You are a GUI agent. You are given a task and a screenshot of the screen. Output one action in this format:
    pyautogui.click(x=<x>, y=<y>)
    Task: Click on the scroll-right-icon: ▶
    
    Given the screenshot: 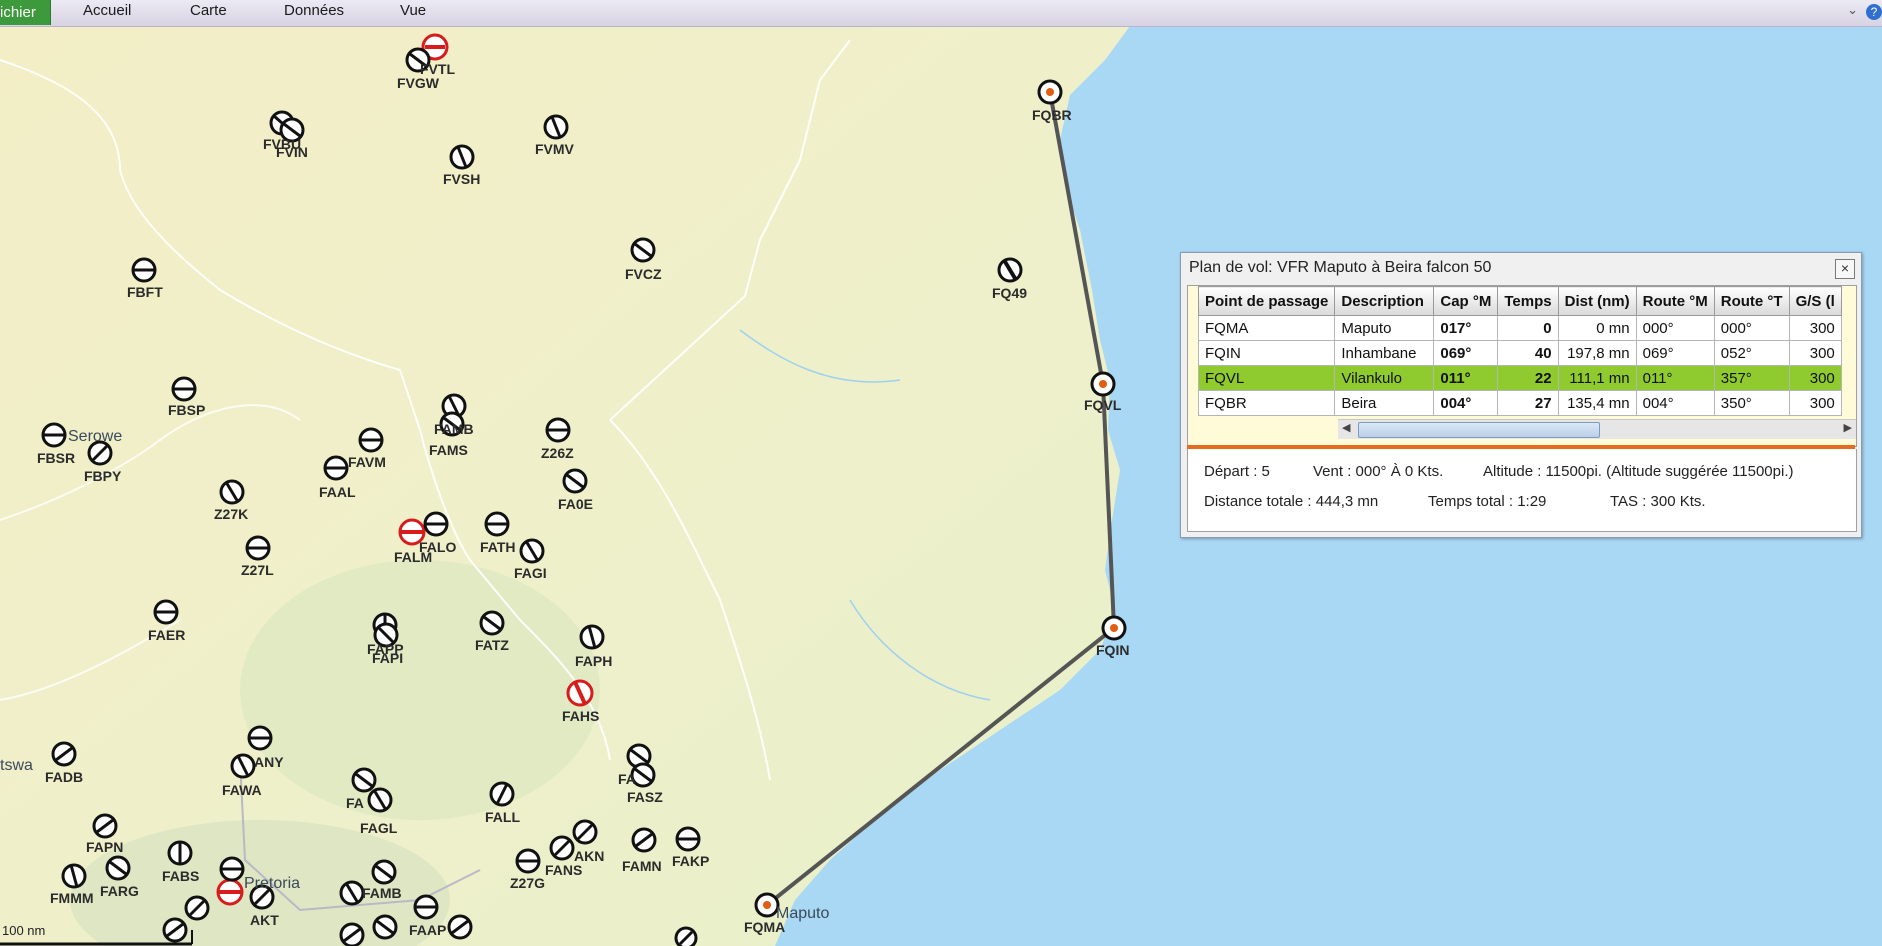 What is the action you would take?
    pyautogui.click(x=1848, y=427)
    